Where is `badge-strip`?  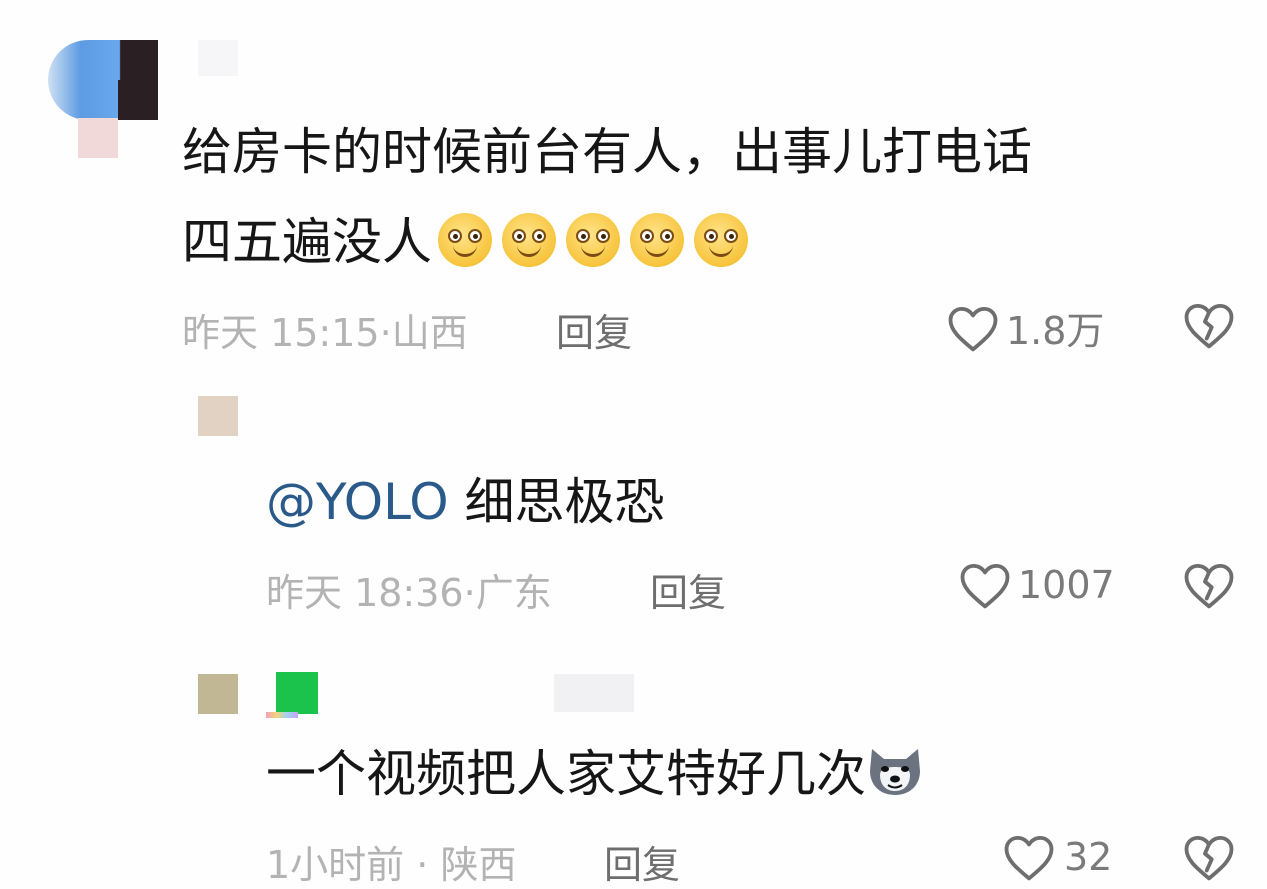 badge-strip is located at coordinates (282, 715).